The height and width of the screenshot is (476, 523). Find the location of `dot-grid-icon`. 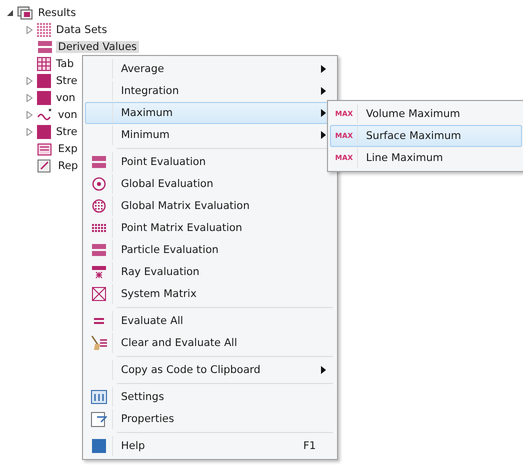

dot-grid-icon is located at coordinates (99, 228).